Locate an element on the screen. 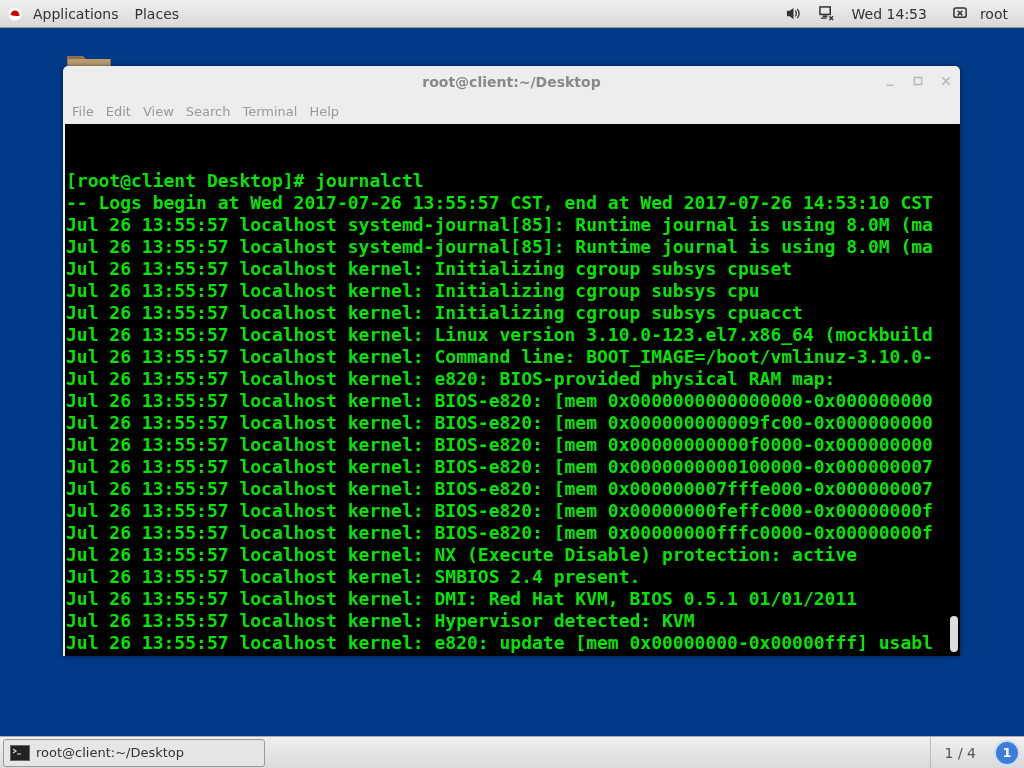 The width and height of the screenshot is (1024, 768). terminal-line: Jul 26 13:55:57 localhost kernel: Initializing cgroup subsys cpuacct is located at coordinates (435, 313).